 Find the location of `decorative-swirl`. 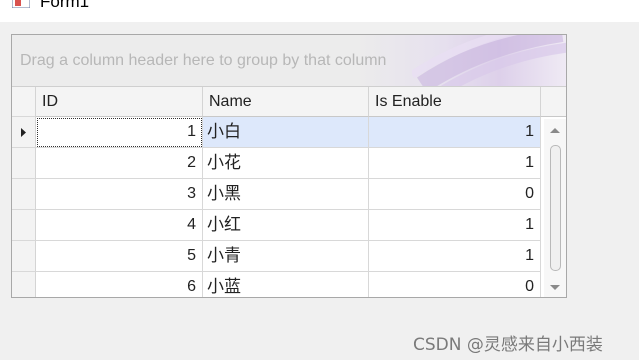

decorative-swirl is located at coordinates (489, 60).